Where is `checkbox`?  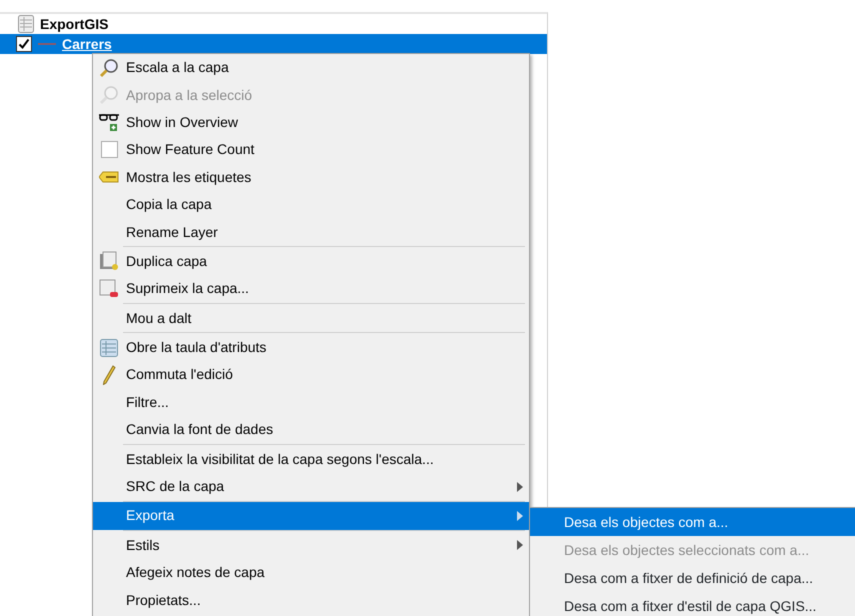 checkbox is located at coordinates (109, 149).